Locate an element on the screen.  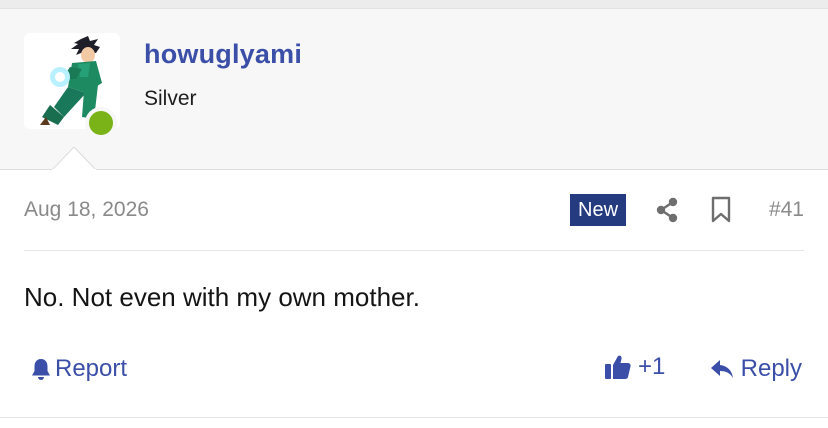
post-message: No. Not even with my own mother. is located at coordinates (222, 297).